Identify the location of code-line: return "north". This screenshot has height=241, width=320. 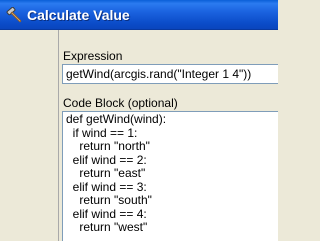
(108, 146).